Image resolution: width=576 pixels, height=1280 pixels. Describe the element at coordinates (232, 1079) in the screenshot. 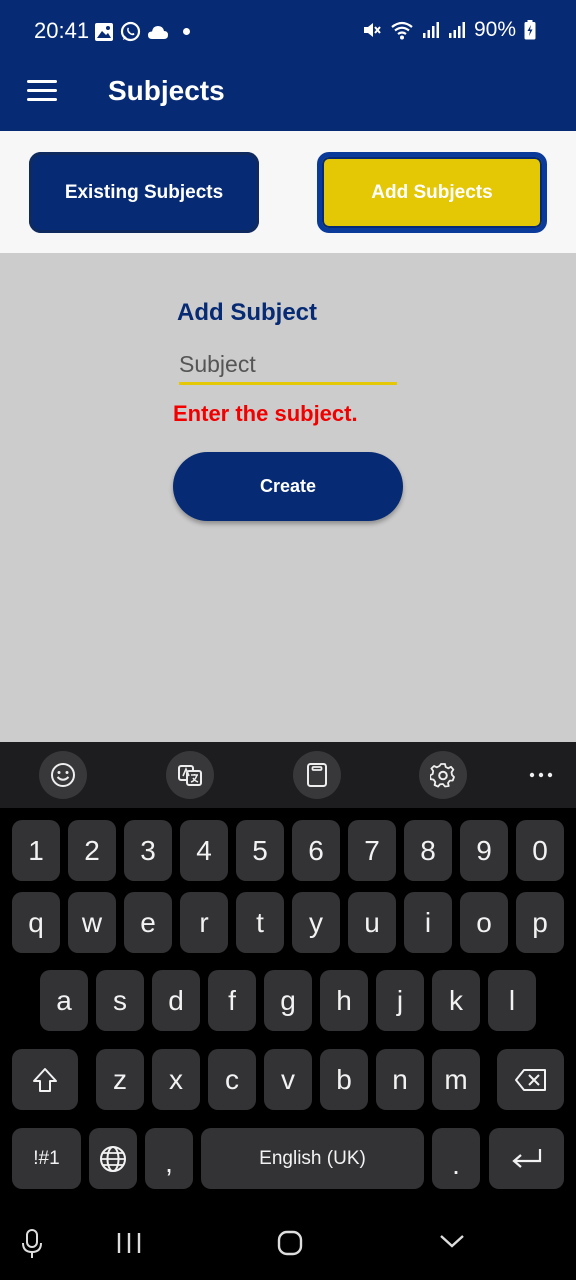

I see `key-c: c` at that location.